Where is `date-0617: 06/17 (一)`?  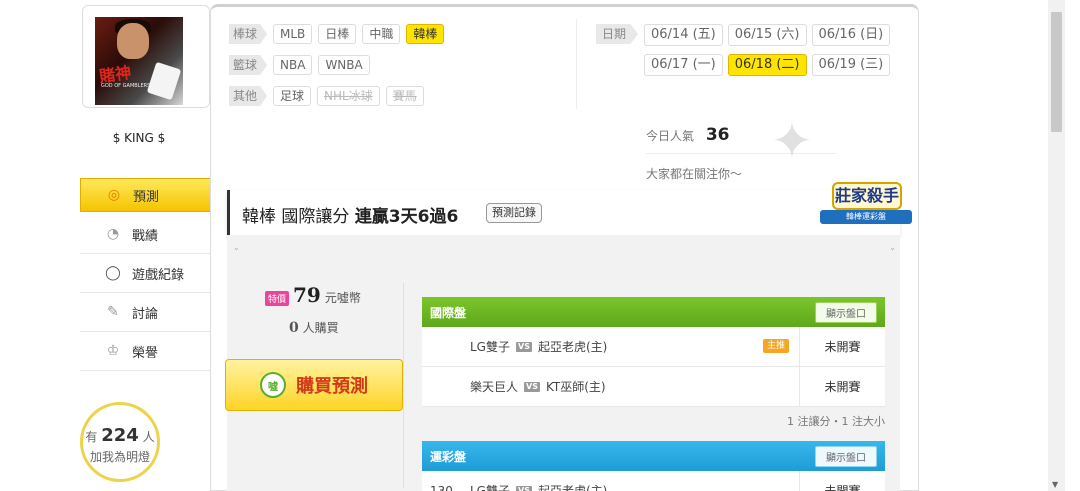
date-0617: 06/17 (一) is located at coordinates (683, 65).